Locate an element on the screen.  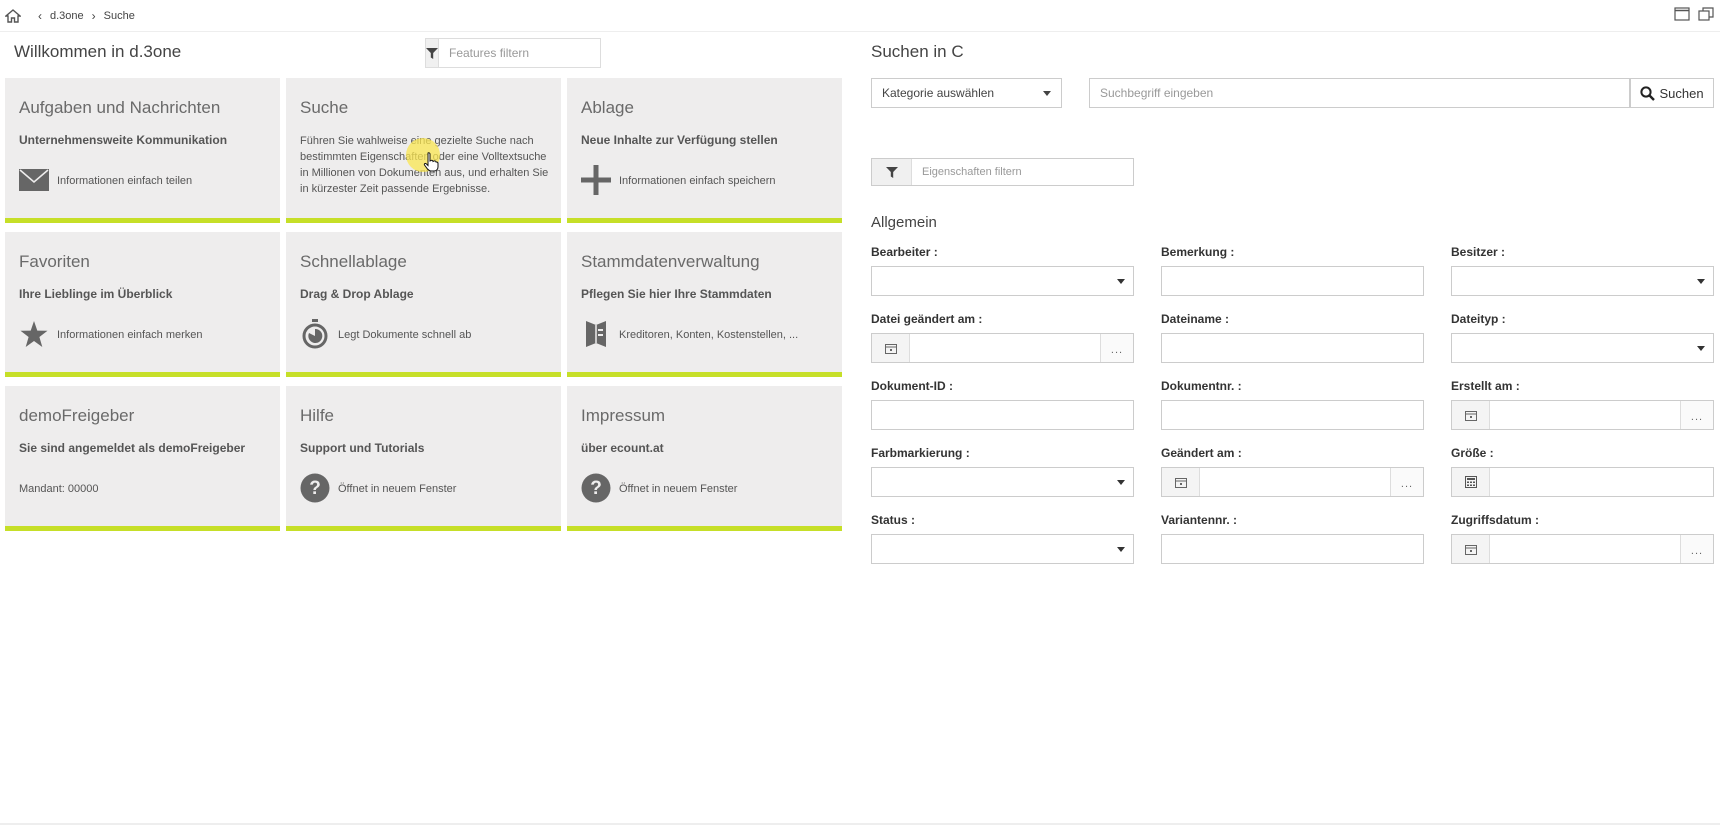
status-select is located at coordinates (1002, 549).